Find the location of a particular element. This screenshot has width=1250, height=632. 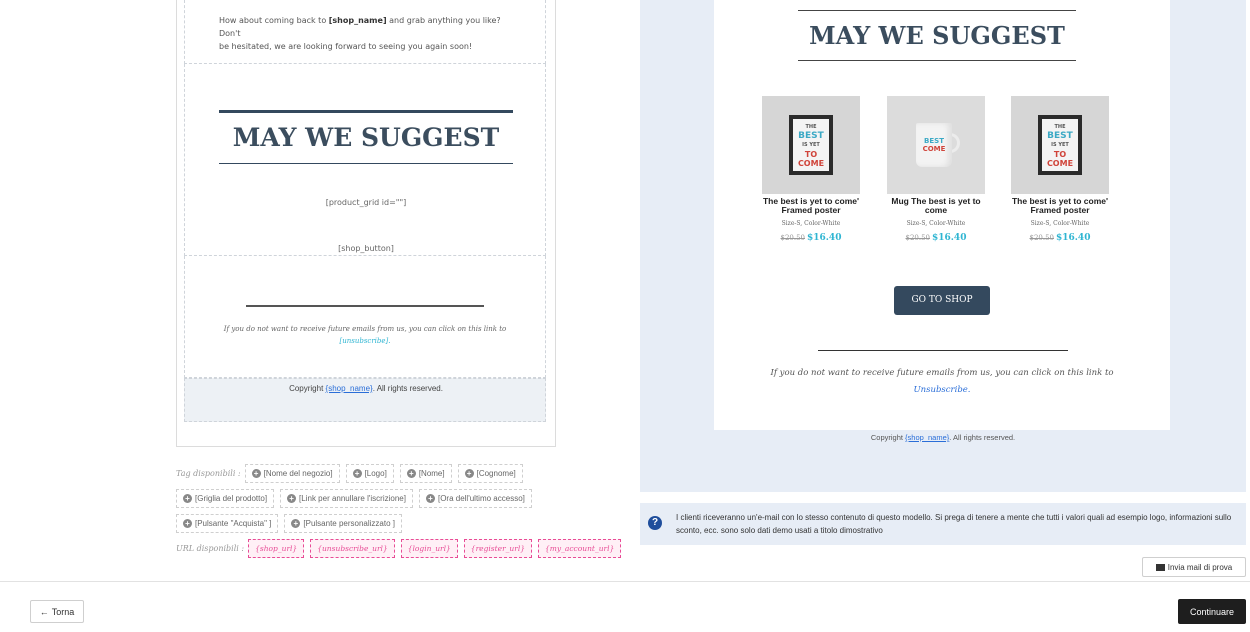

preview-title: MAY WE SUGGEST is located at coordinates (937, 35).